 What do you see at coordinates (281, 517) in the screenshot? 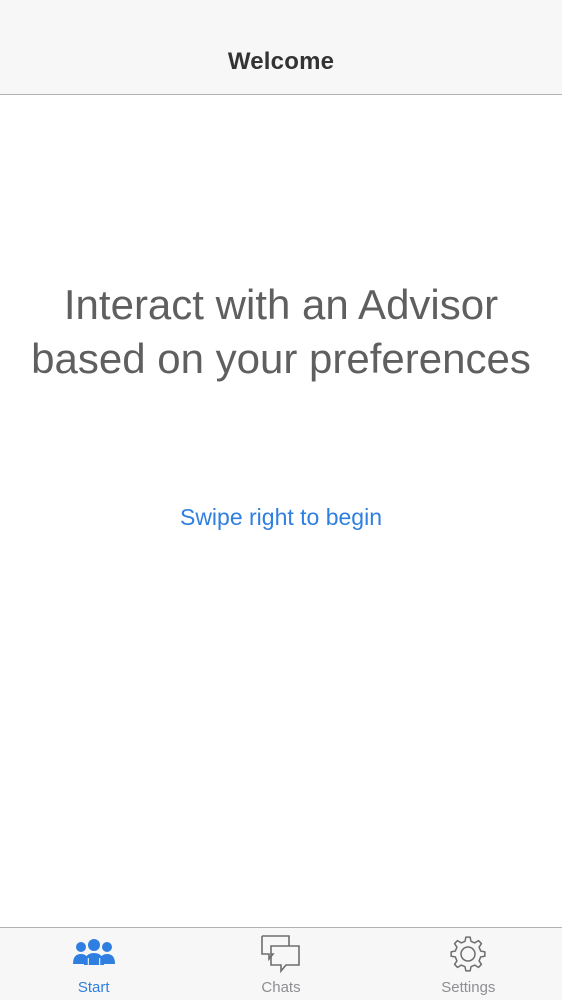
I see `swipe-to-begin-link: Swipe right to begin` at bounding box center [281, 517].